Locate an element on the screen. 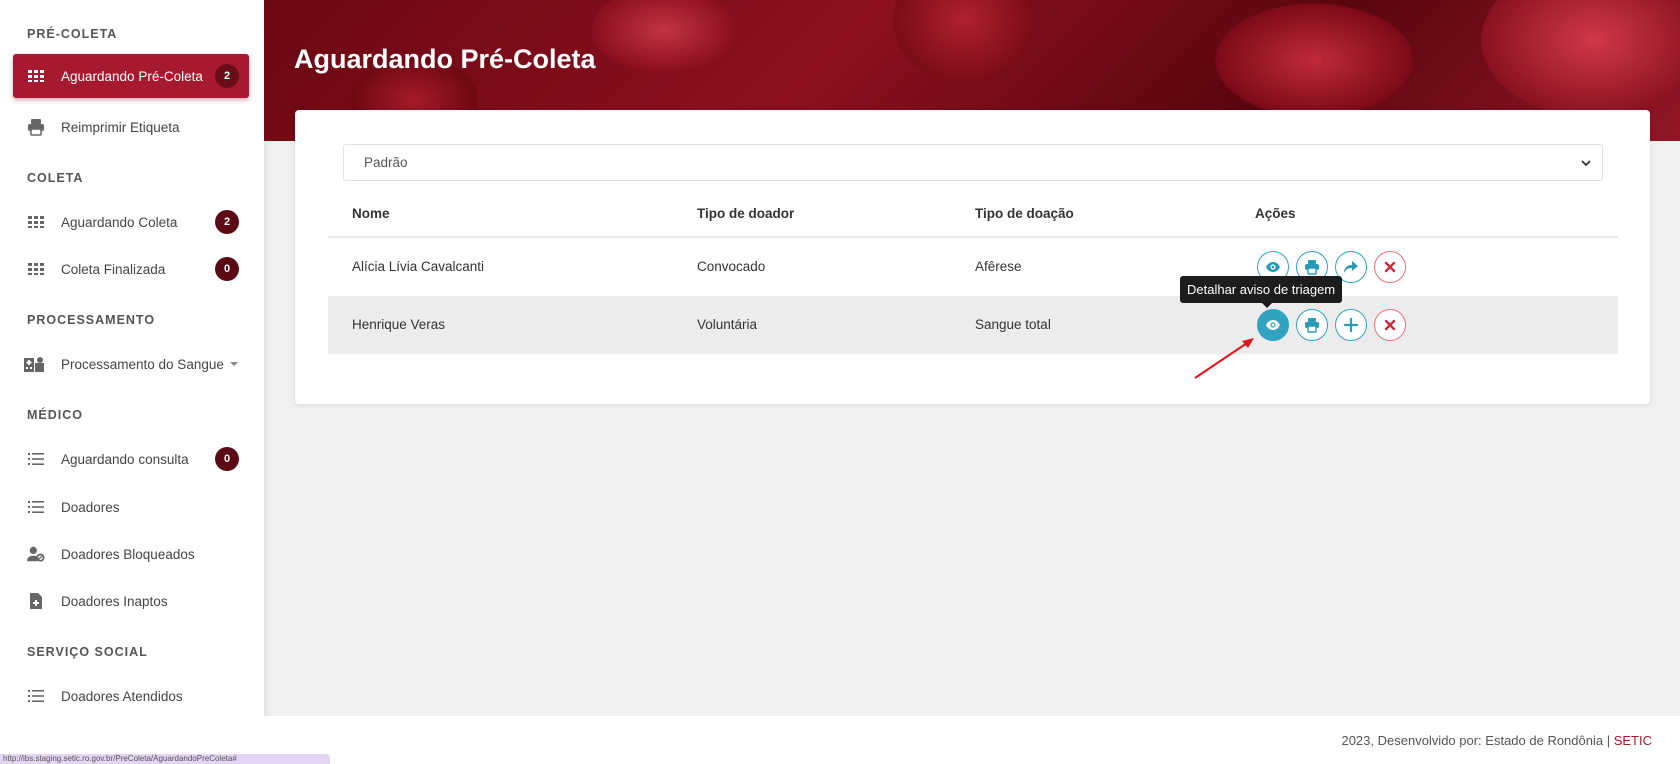 The image size is (1680, 764). header-tipo-doador: Tipo de doador is located at coordinates (746, 213).